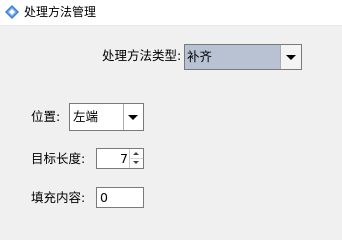 The width and height of the screenshot is (342, 240). What do you see at coordinates (86, 116) in the screenshot?
I see `position-value: 左端` at bounding box center [86, 116].